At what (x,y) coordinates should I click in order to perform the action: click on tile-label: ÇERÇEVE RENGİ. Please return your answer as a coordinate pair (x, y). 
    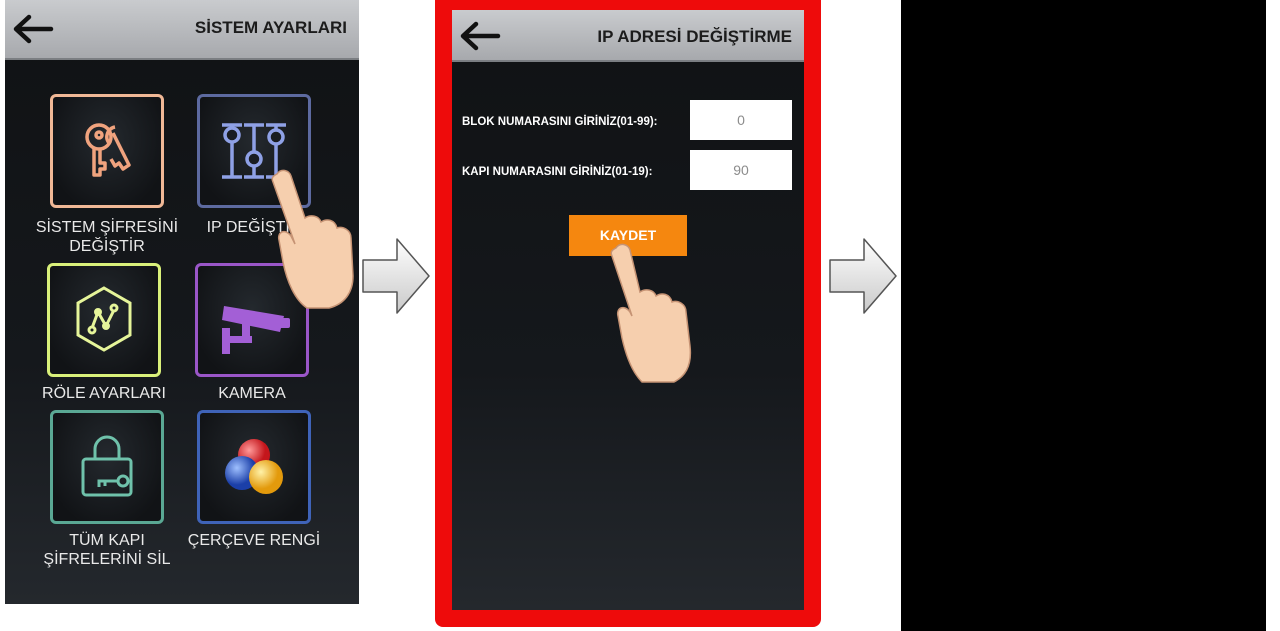
    Looking at the image, I should click on (254, 540).